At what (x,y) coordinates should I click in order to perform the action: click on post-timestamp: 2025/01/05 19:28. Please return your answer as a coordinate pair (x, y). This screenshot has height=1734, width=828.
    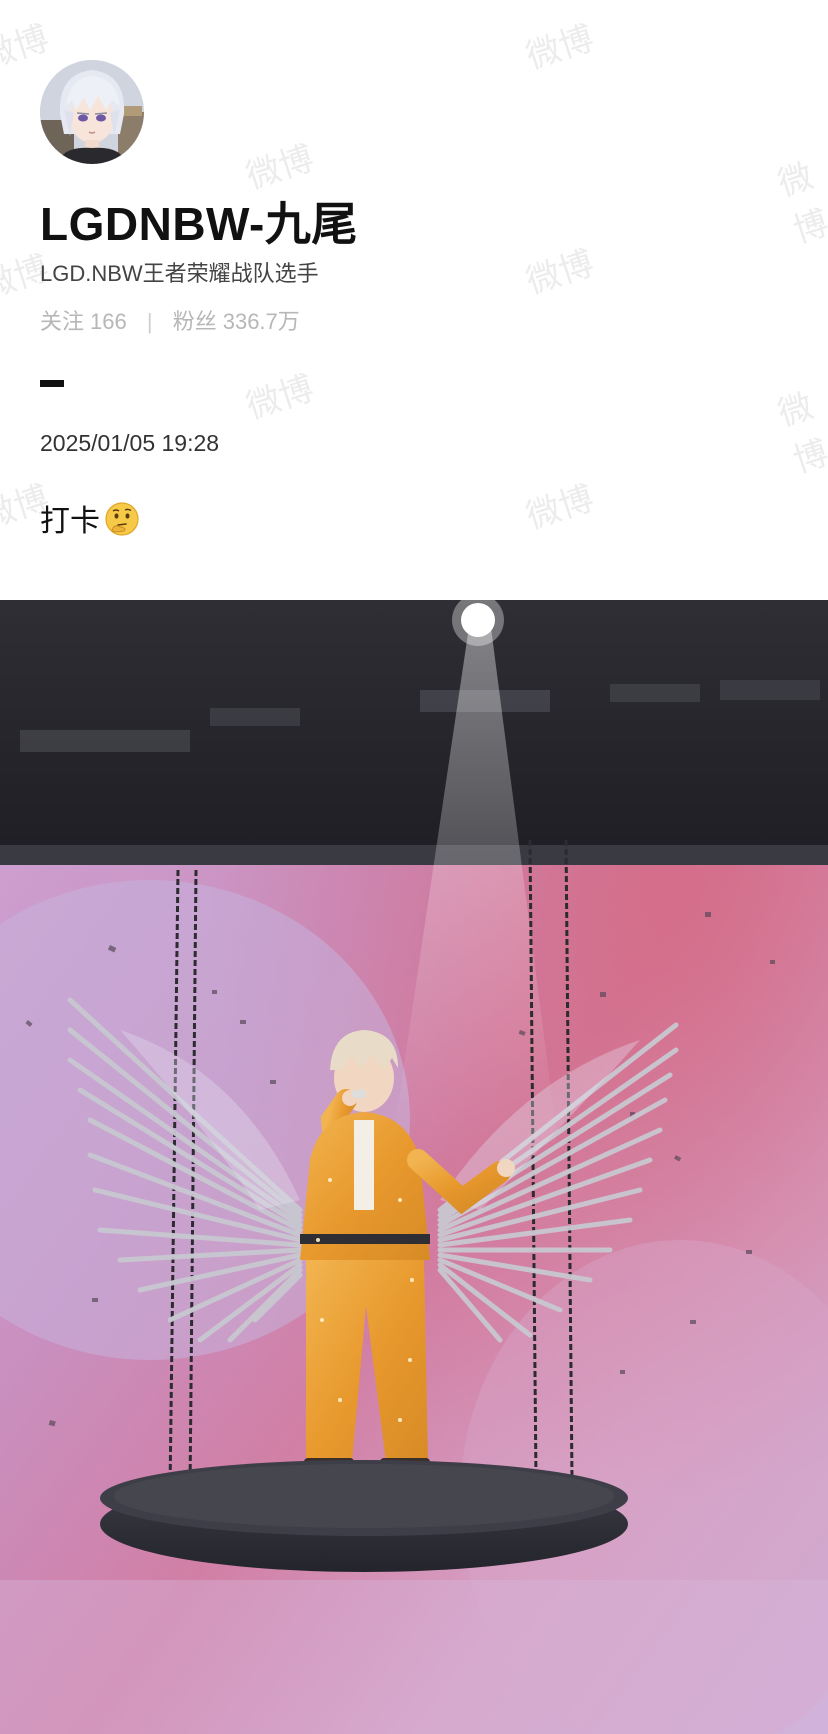
    Looking at the image, I should click on (130, 443).